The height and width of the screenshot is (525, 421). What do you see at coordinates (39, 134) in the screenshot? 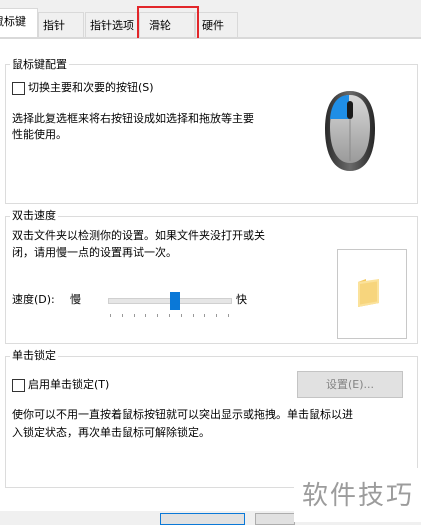
I see `button-config-description-2: 性能使用。` at bounding box center [39, 134].